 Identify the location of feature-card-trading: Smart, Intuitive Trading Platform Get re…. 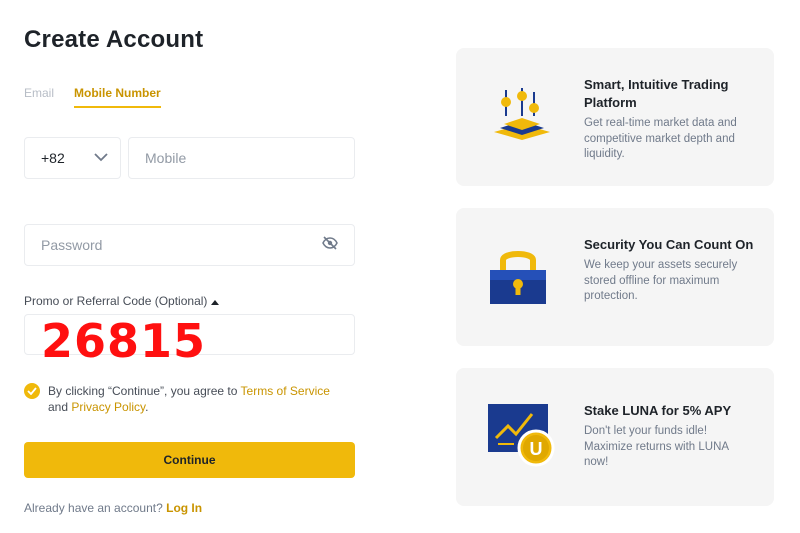
(615, 117).